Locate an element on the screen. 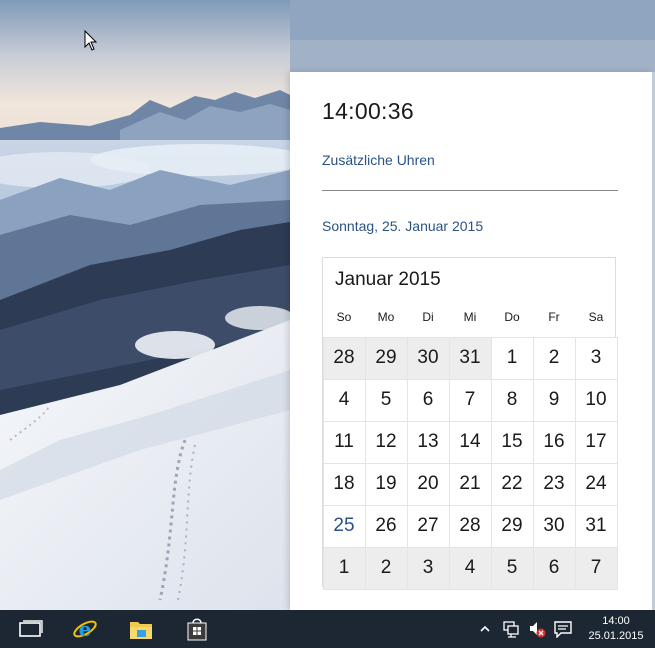  weekday-header: So Mo Di Mi Do Fr Sa is located at coordinates (470, 320).